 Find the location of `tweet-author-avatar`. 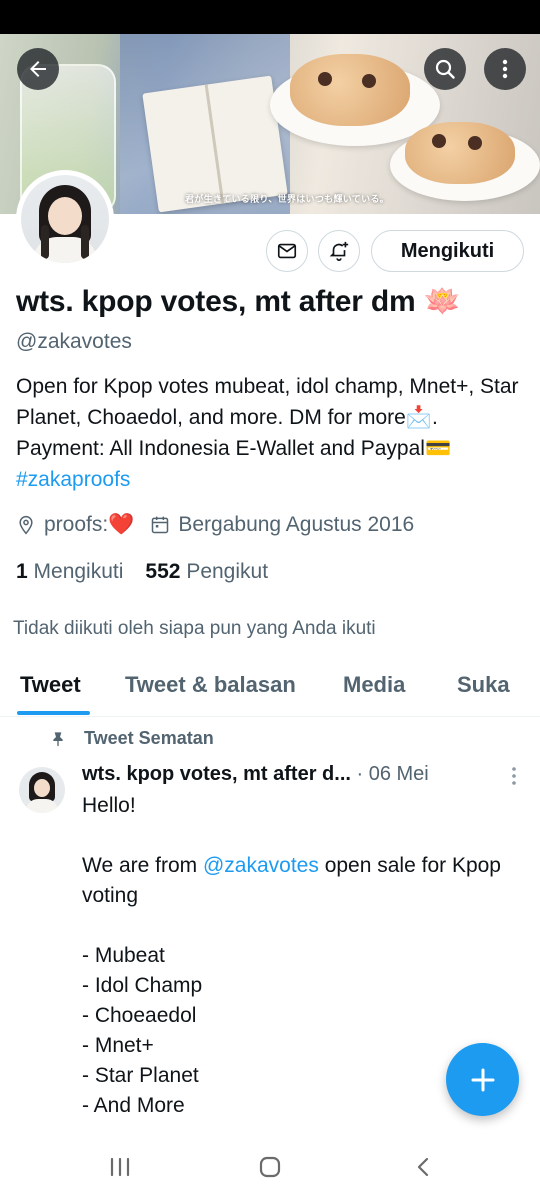

tweet-author-avatar is located at coordinates (42, 790).